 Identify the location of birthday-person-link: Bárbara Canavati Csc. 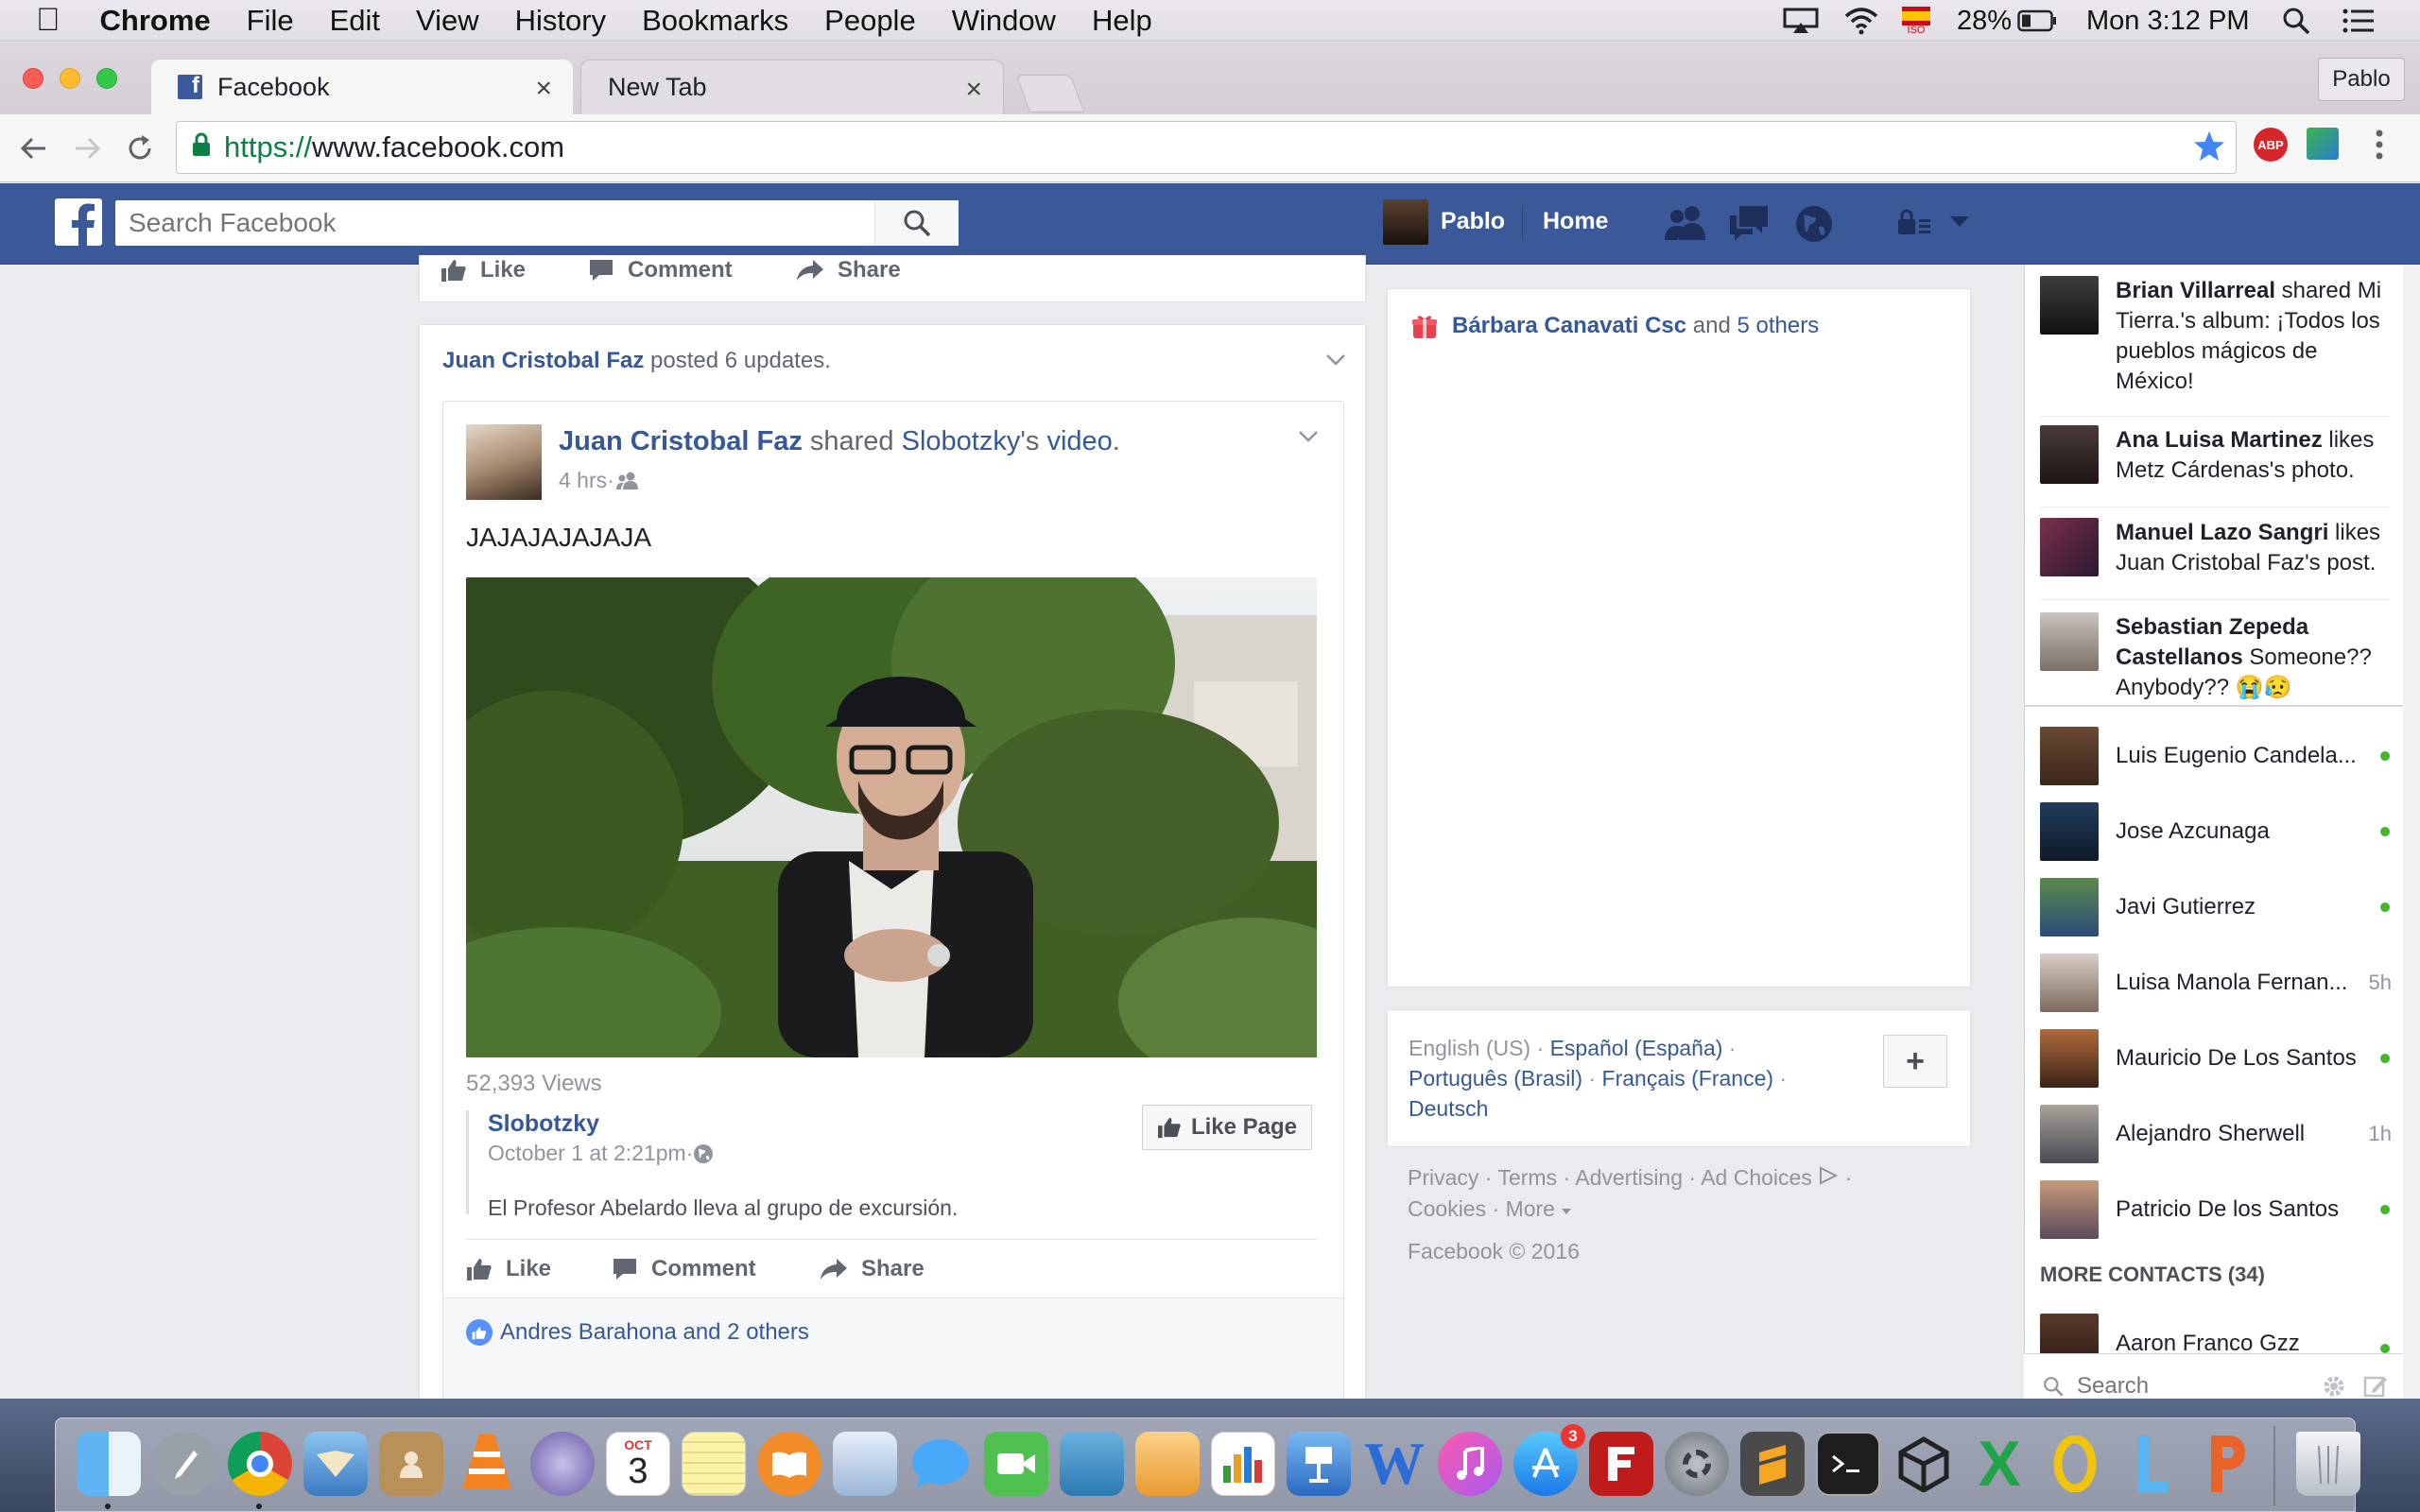
(1569, 326).